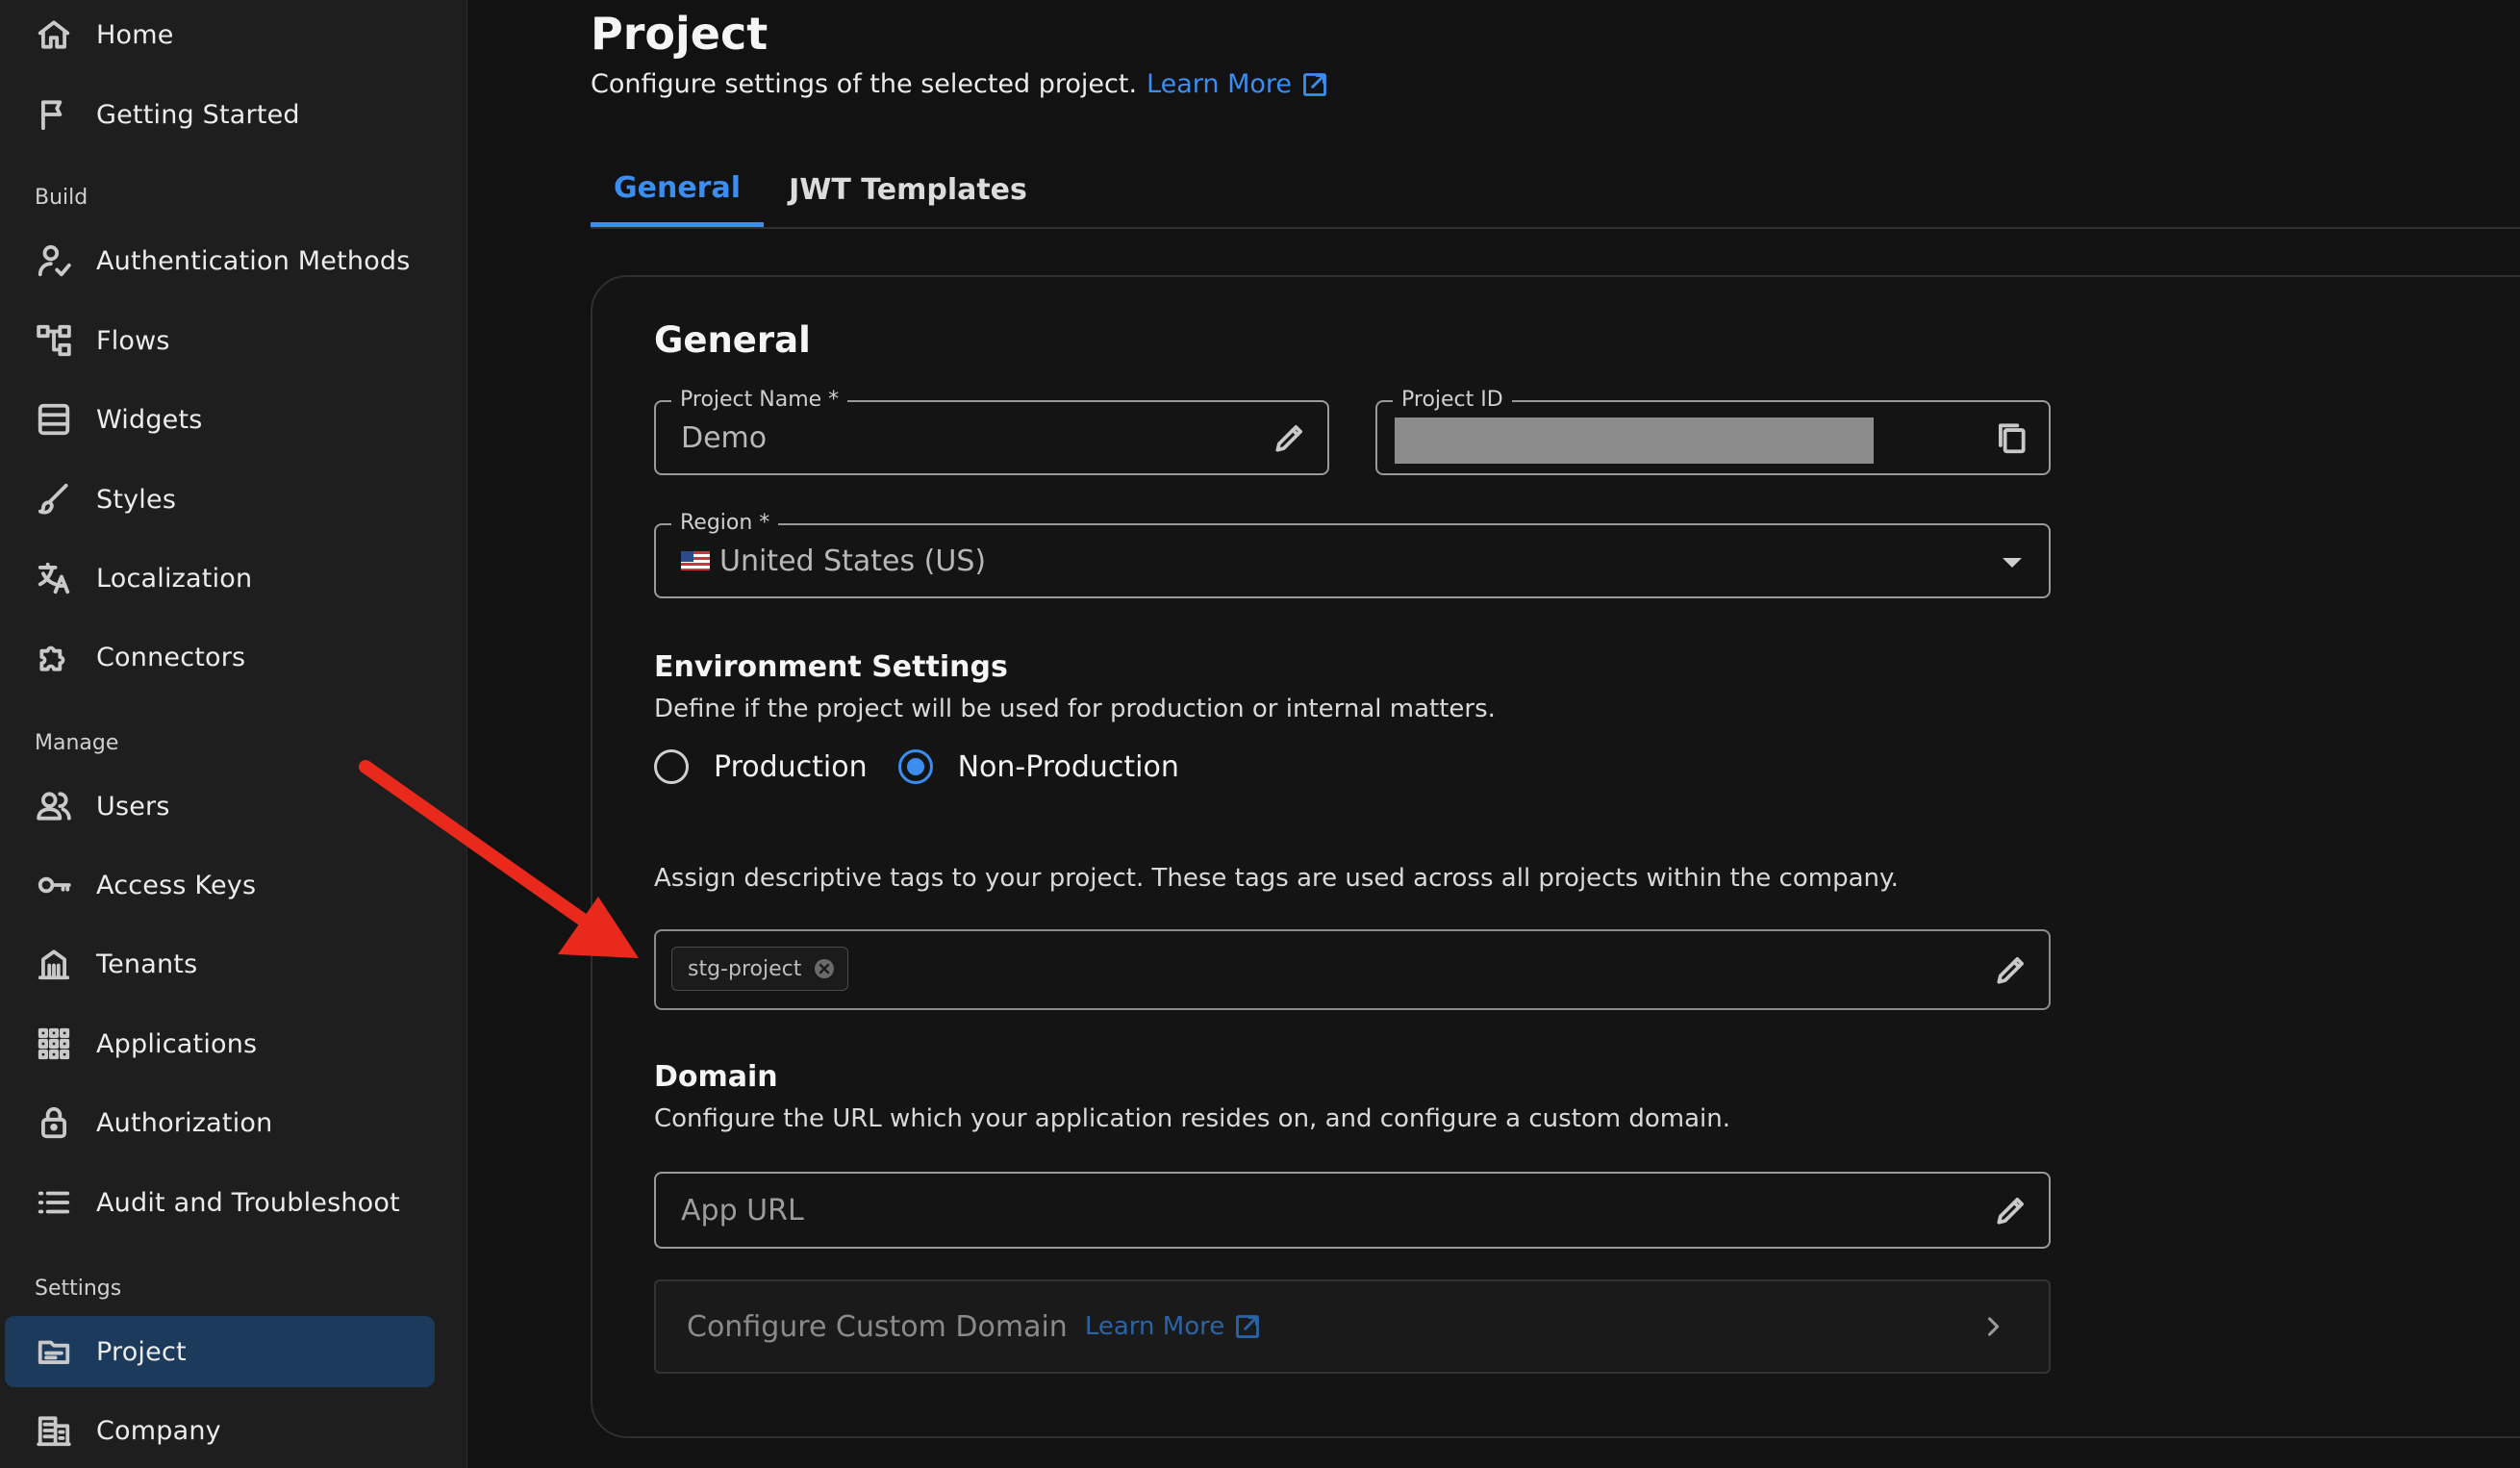 This screenshot has width=2520, height=1468. What do you see at coordinates (220, 419) in the screenshot?
I see `sidebar-item-widgets: Widgets` at bounding box center [220, 419].